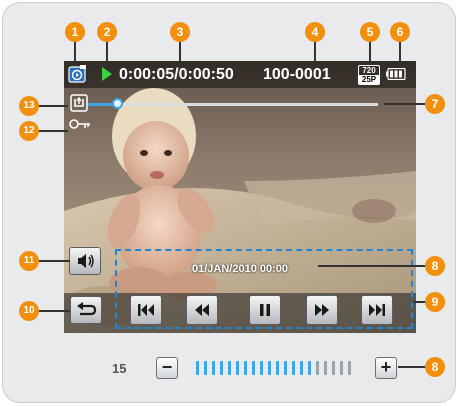 This screenshot has width=459, height=406. I want to click on callout-3: 3, so click(180, 32).